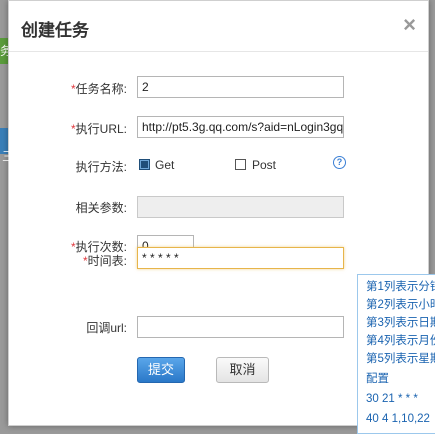  Describe the element at coordinates (398, 419) in the screenshot. I see `tip-line: 40 4 1,10,22` at that location.